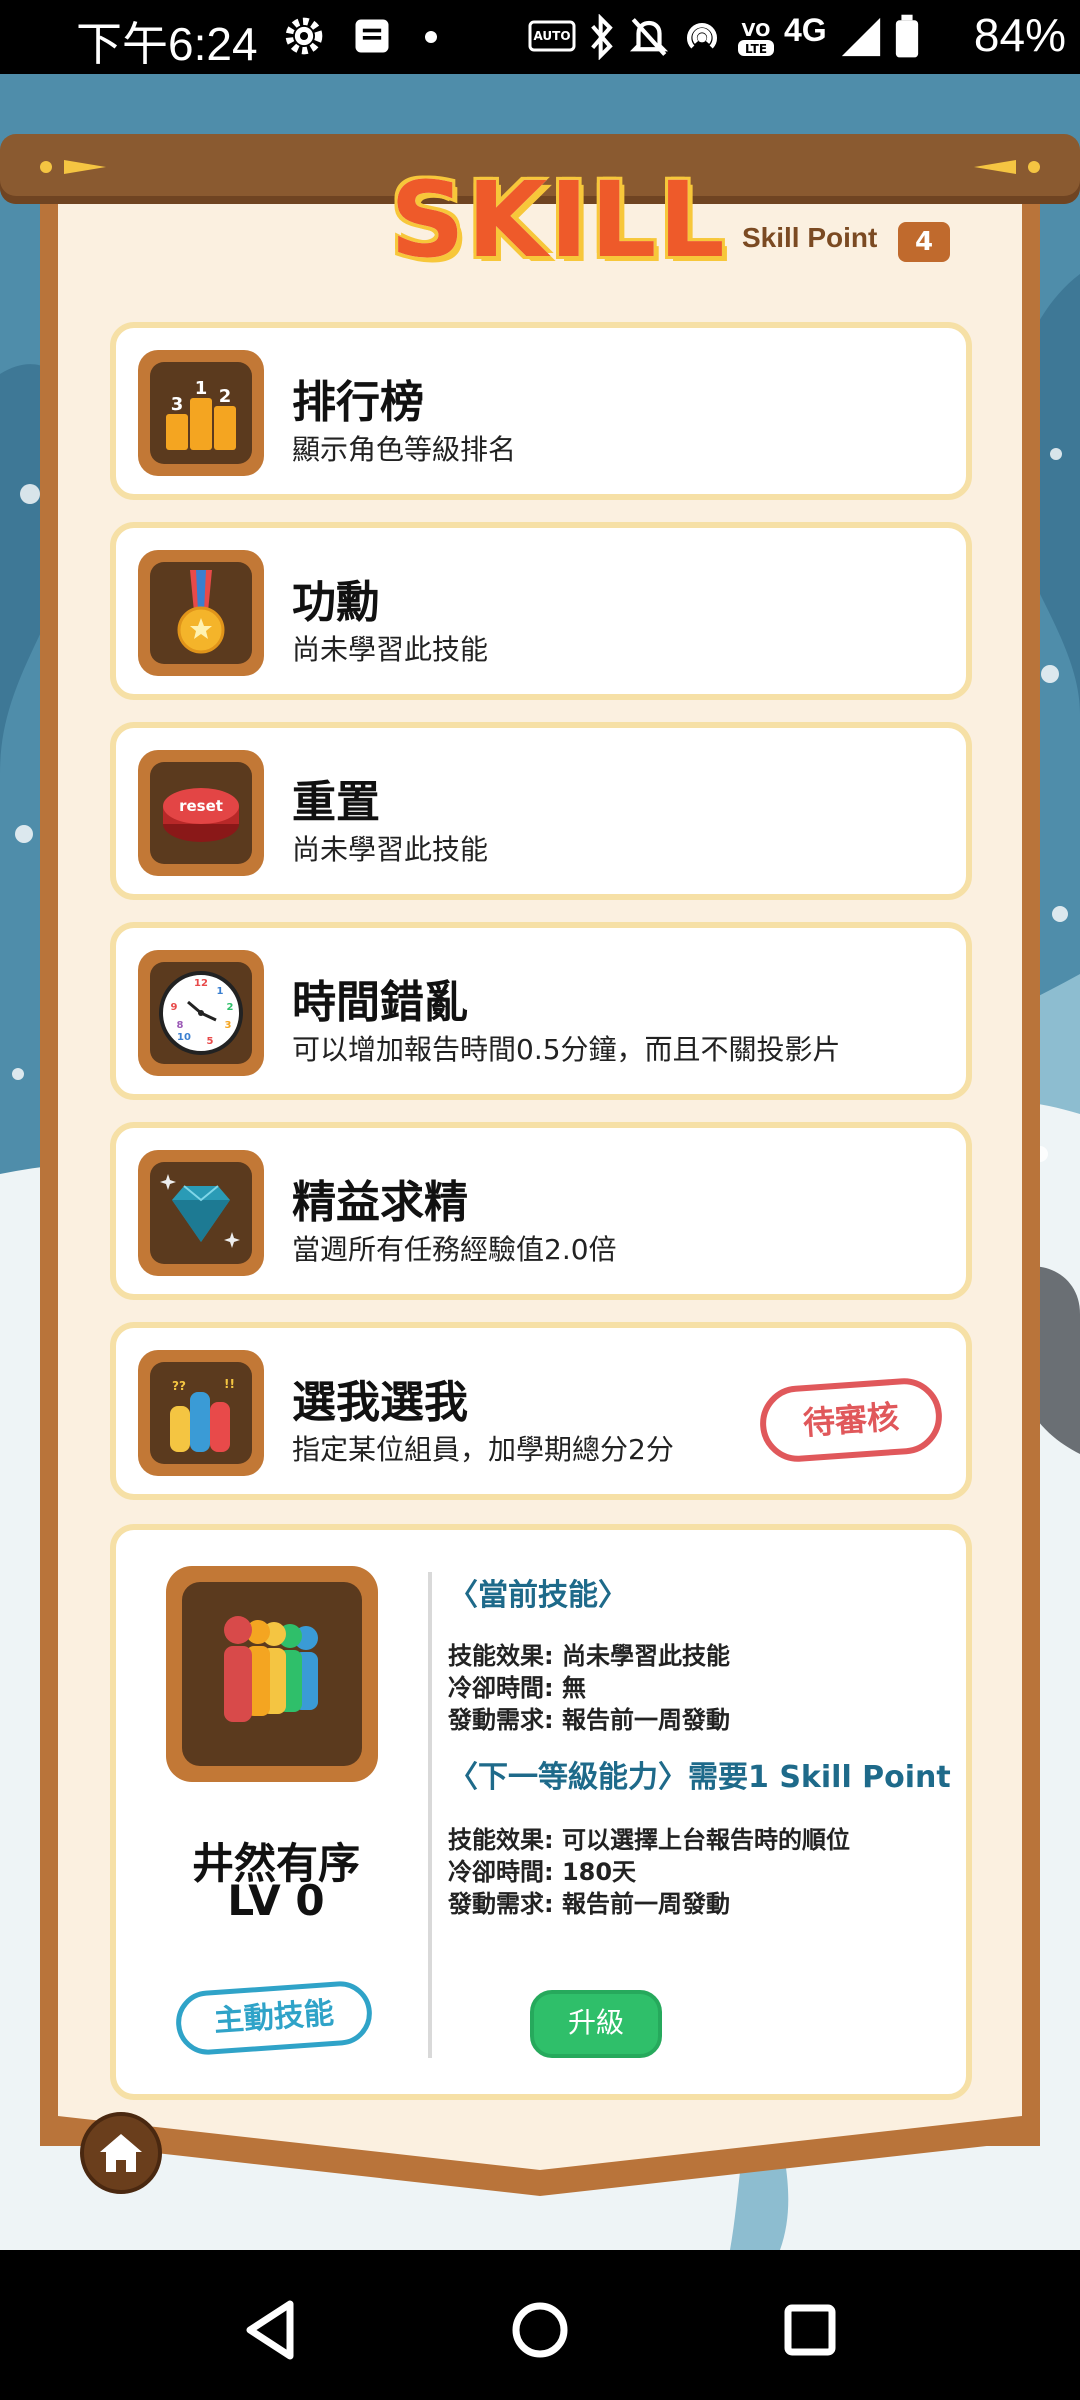 This screenshot has width=1080, height=2400. What do you see at coordinates (538, 1595) in the screenshot?
I see `current-skill-heading: 〈當前技能〉` at bounding box center [538, 1595].